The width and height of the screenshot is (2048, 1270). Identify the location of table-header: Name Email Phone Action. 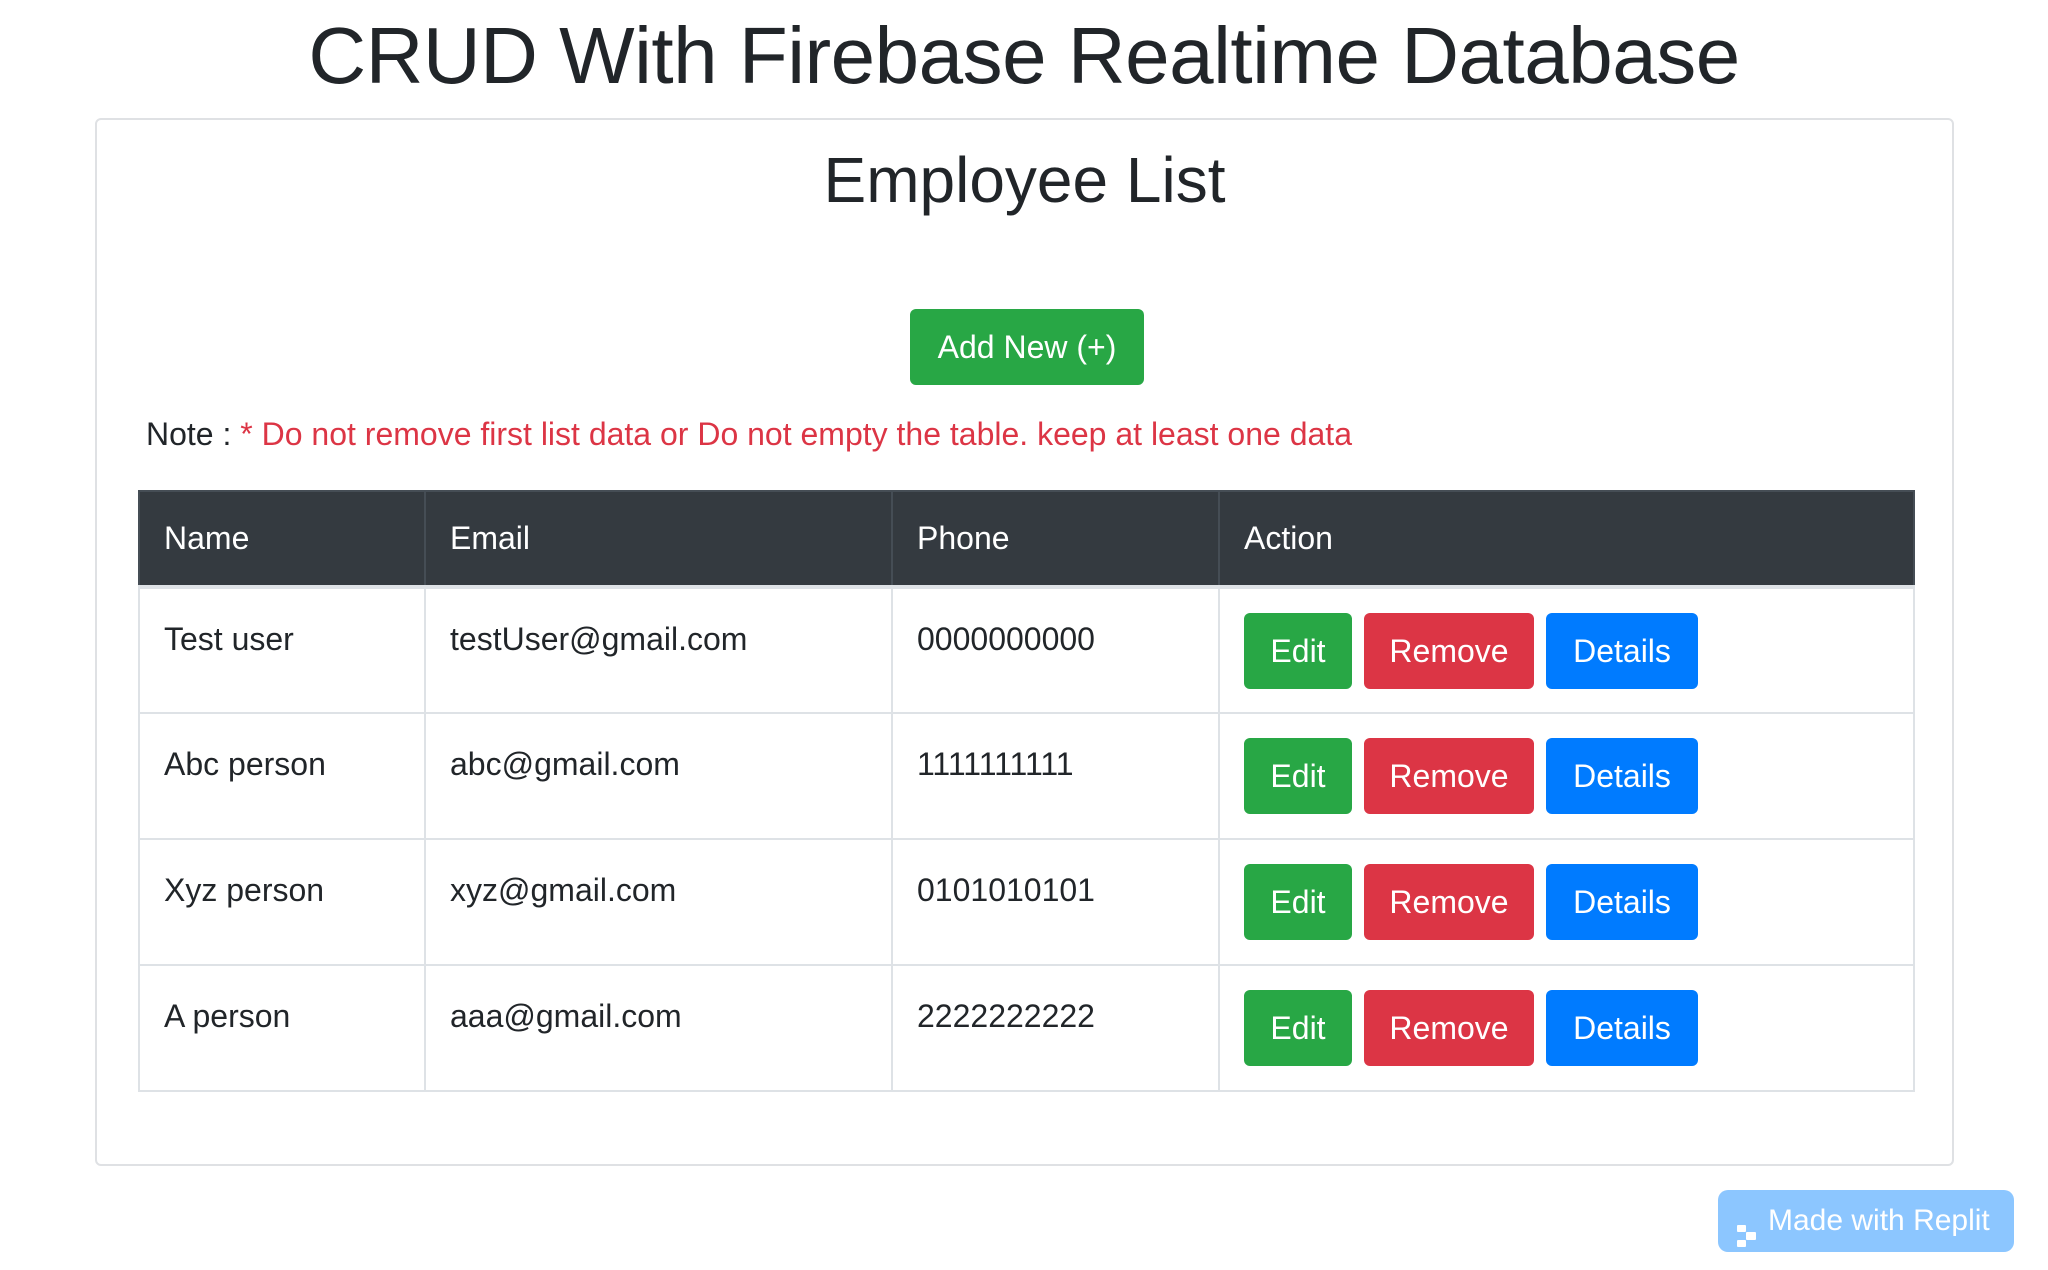
(1026, 539).